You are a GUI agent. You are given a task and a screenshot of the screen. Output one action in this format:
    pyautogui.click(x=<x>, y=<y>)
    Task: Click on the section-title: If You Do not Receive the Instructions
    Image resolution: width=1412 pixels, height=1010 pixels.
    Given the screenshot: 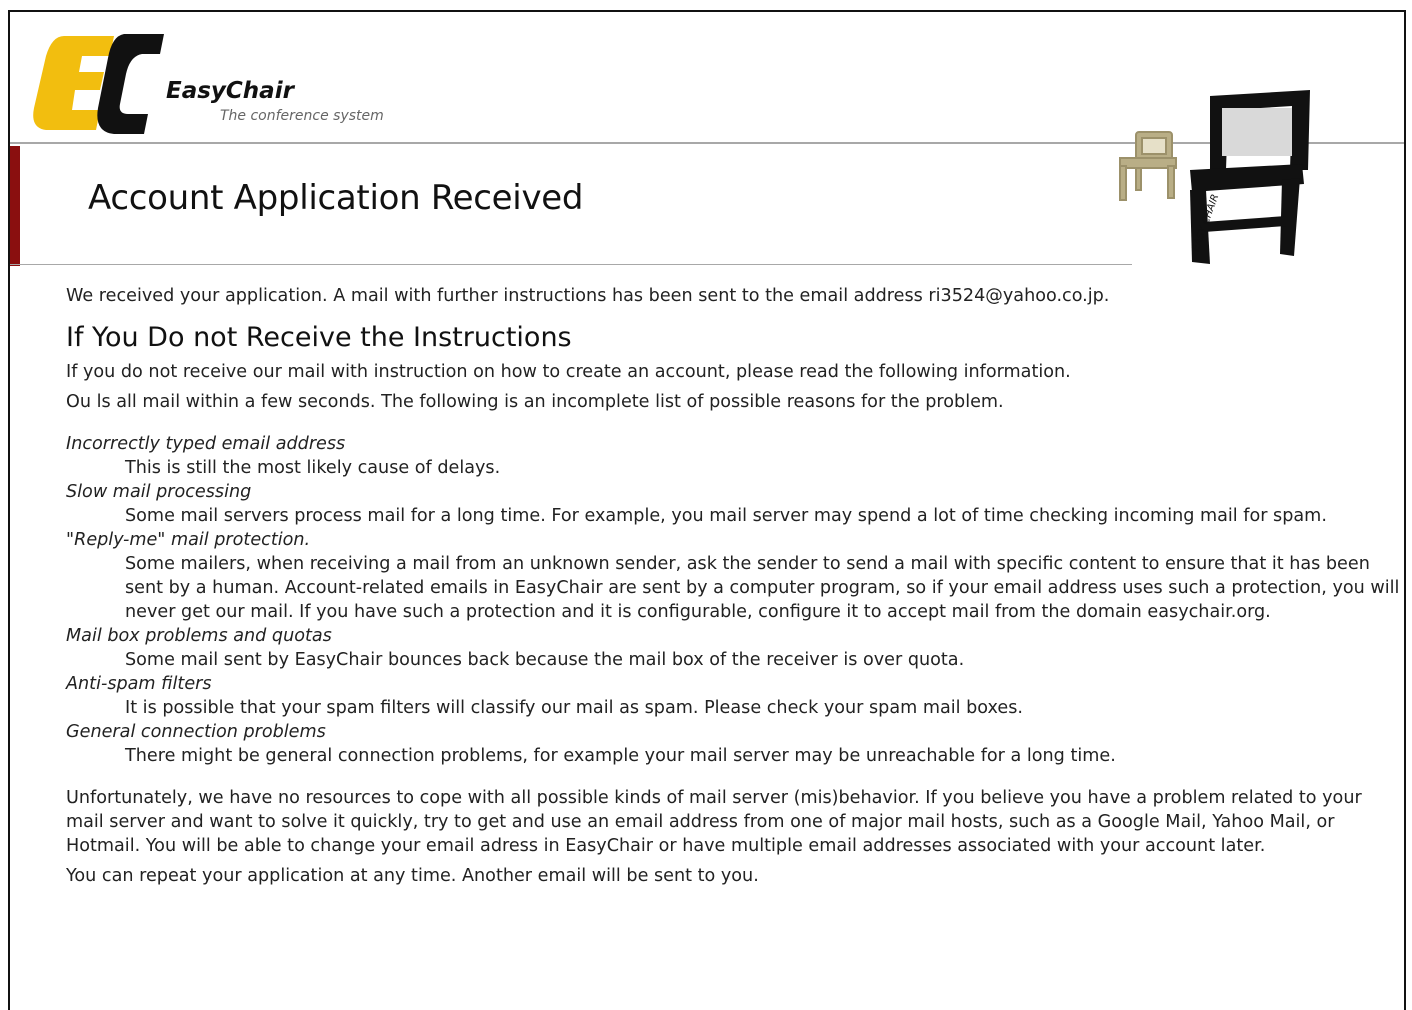 What is the action you would take?
    pyautogui.click(x=319, y=337)
    